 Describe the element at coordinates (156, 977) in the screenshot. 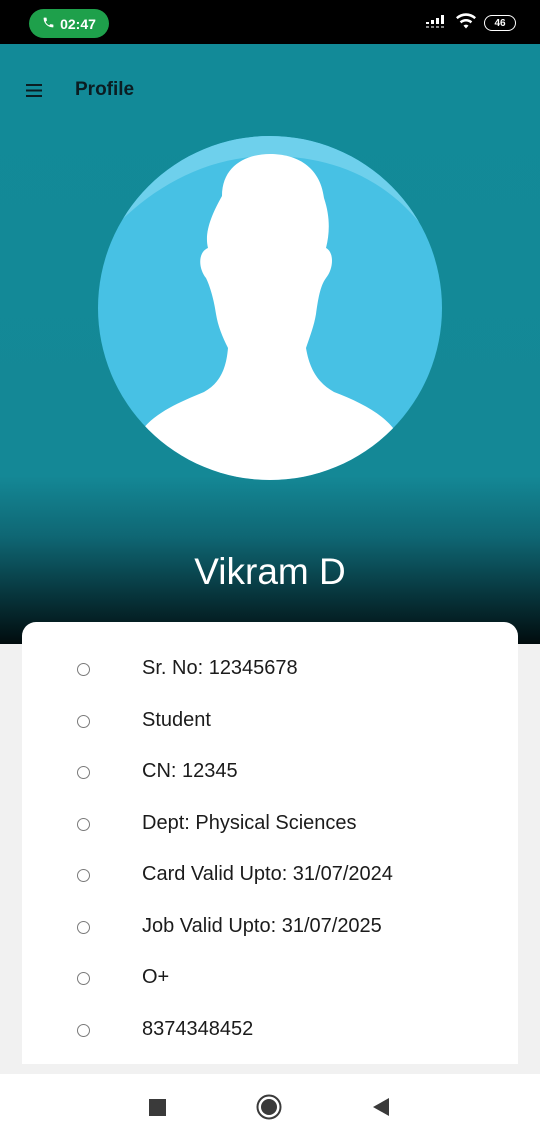

I see `detail-text: O+` at that location.